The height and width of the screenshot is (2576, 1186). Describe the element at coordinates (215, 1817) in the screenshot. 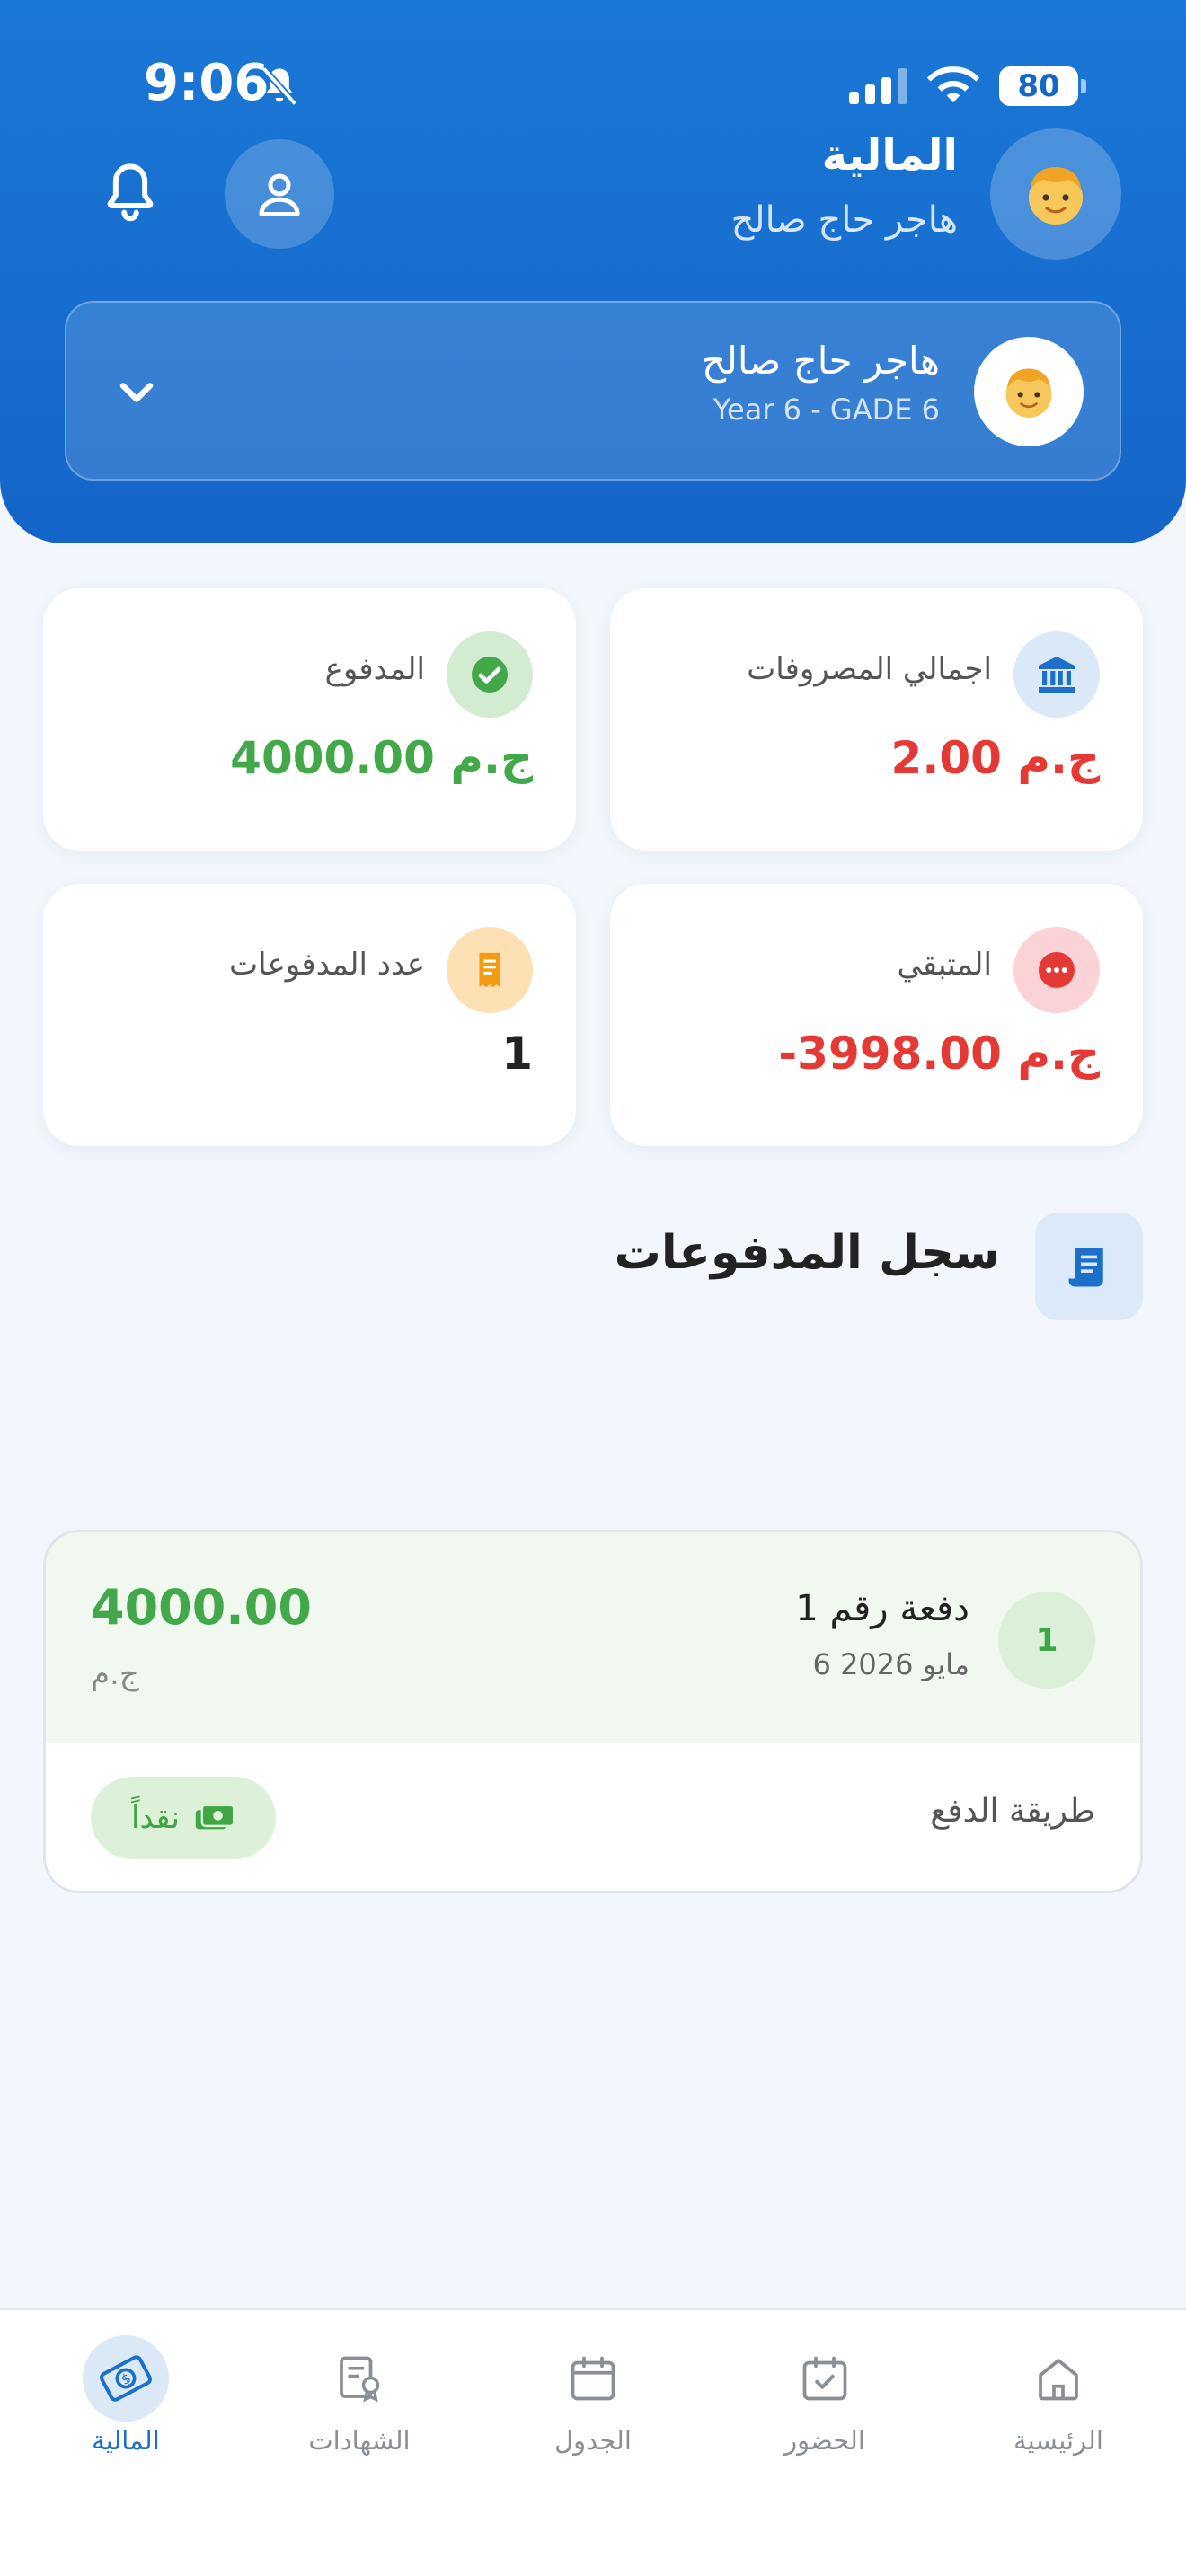

I see `cash-icon` at that location.